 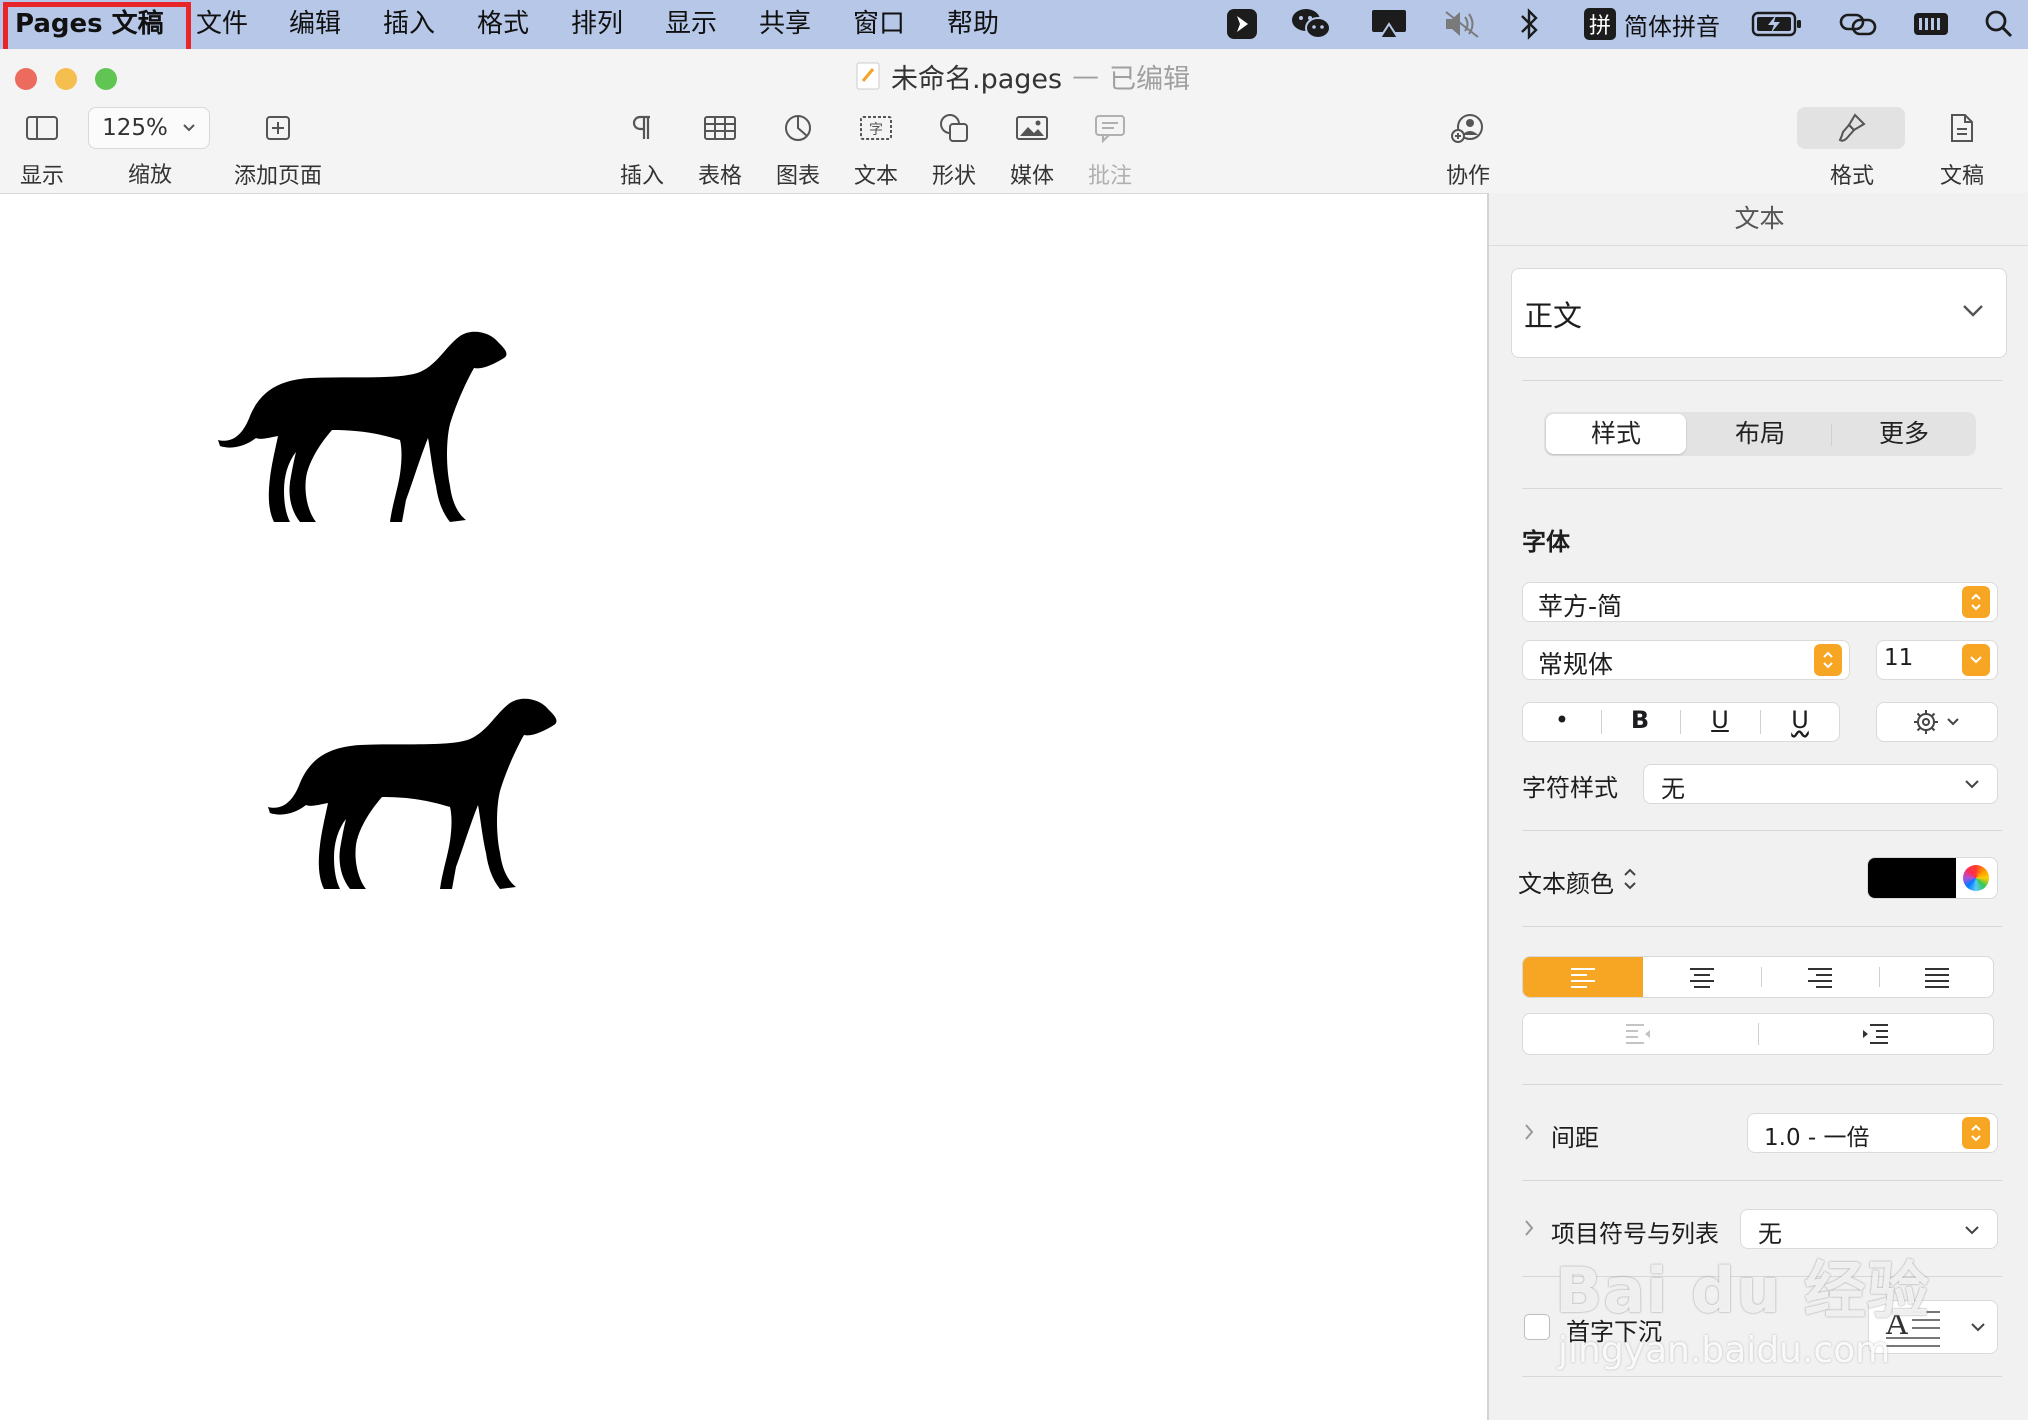 I want to click on alignment-control, so click(x=1758, y=977).